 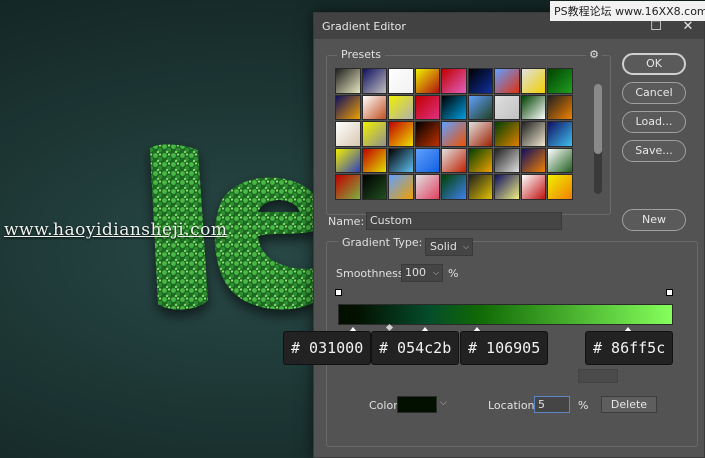 I want to click on name-label: Name:, so click(x=346, y=221).